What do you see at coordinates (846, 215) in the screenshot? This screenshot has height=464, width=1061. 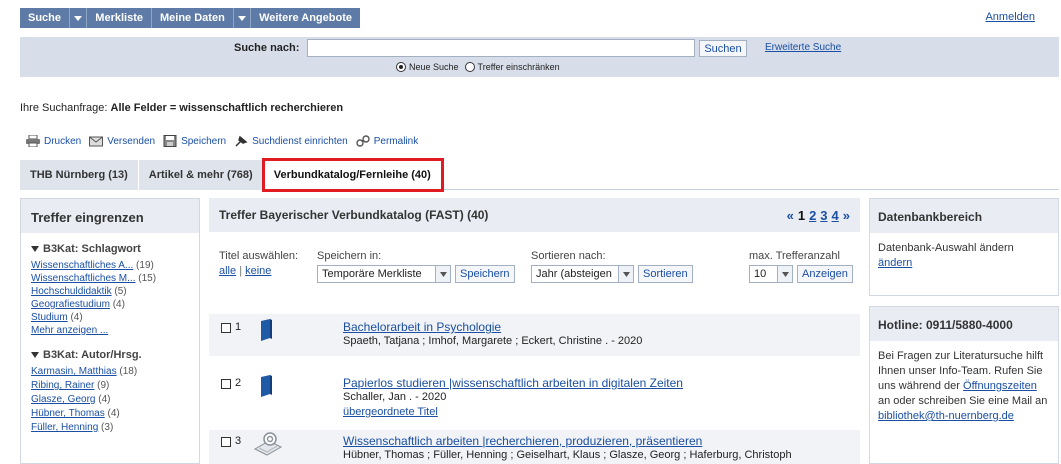 I see `pager-next: »` at bounding box center [846, 215].